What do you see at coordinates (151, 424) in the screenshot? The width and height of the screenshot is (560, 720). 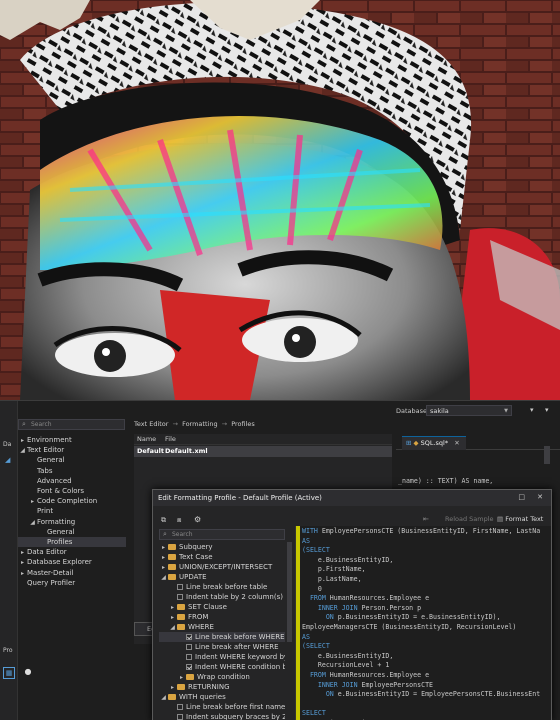 I see `breadcrumb-item: Text Editor` at bounding box center [151, 424].